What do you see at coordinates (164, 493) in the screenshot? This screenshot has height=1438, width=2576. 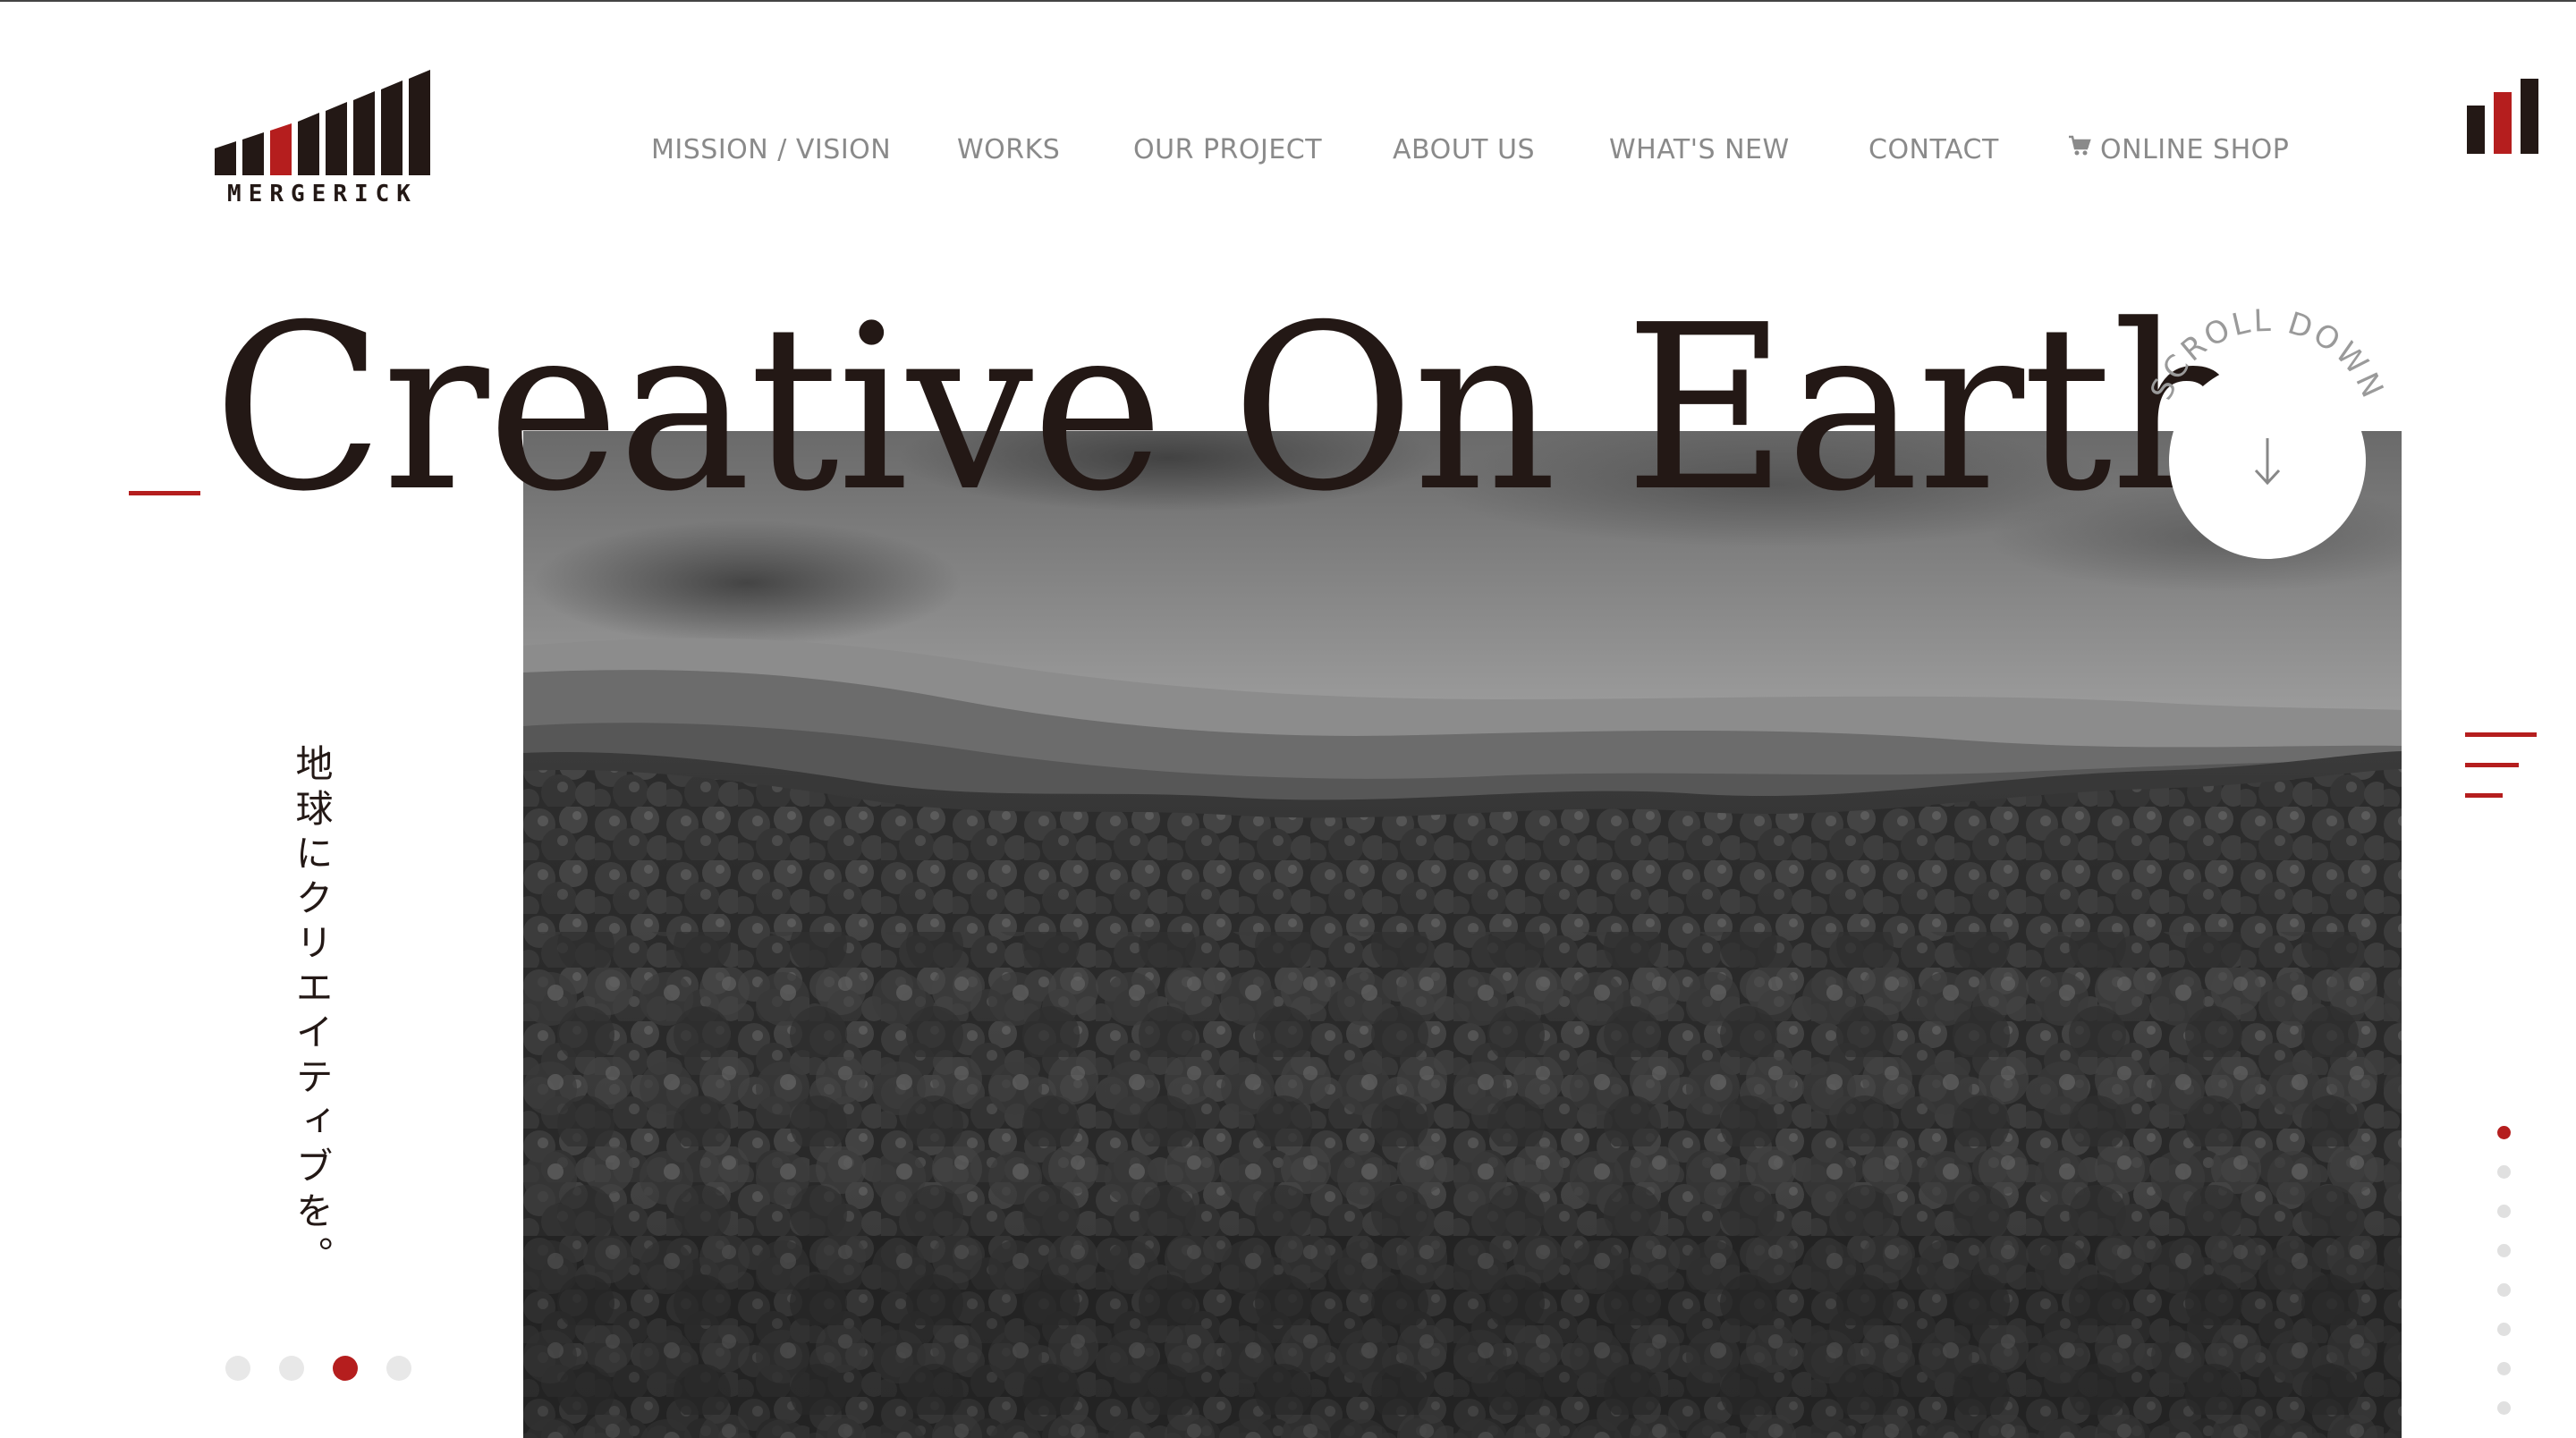 I see `headline-accent-dash` at bounding box center [164, 493].